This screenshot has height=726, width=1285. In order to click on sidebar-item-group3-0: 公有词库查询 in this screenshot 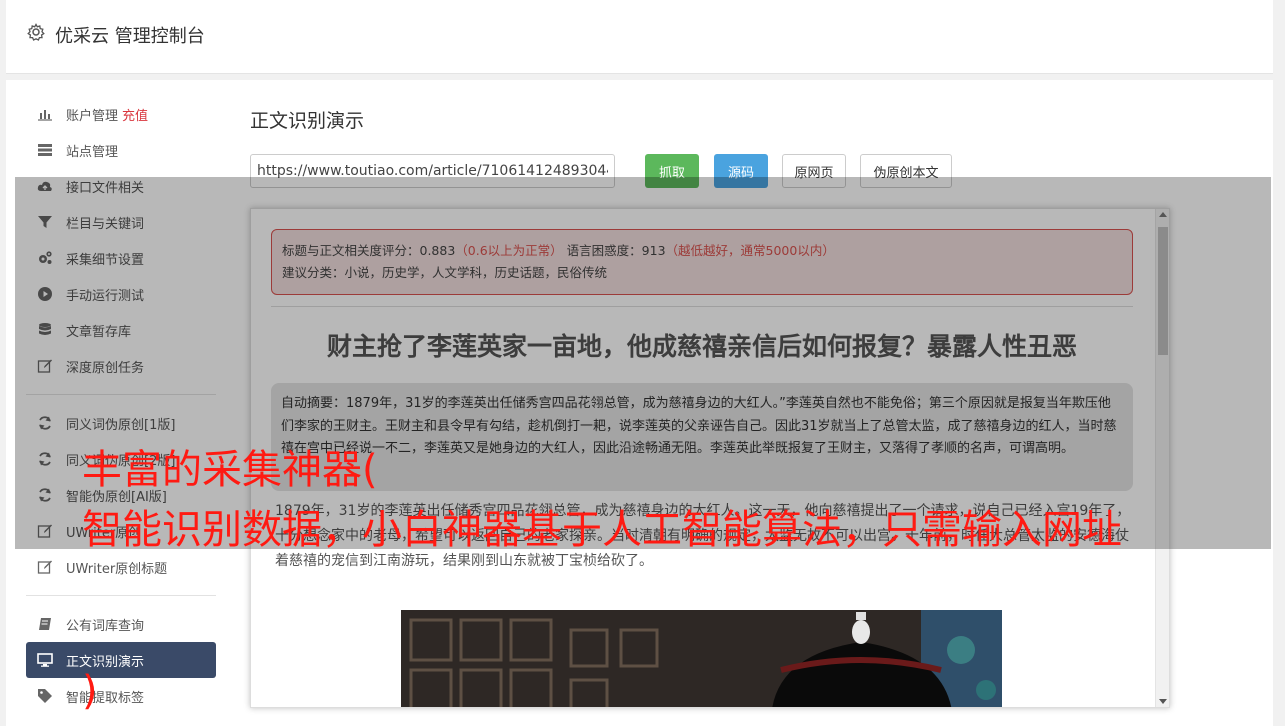, I will do `click(121, 624)`.